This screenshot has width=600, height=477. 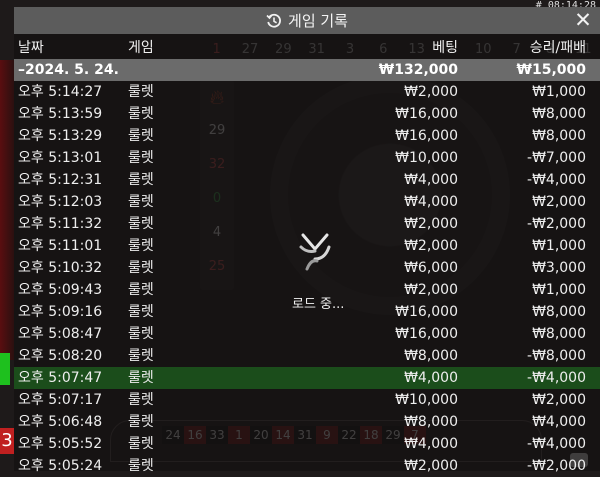 I want to click on column-header-date: 날짜, so click(x=31, y=48).